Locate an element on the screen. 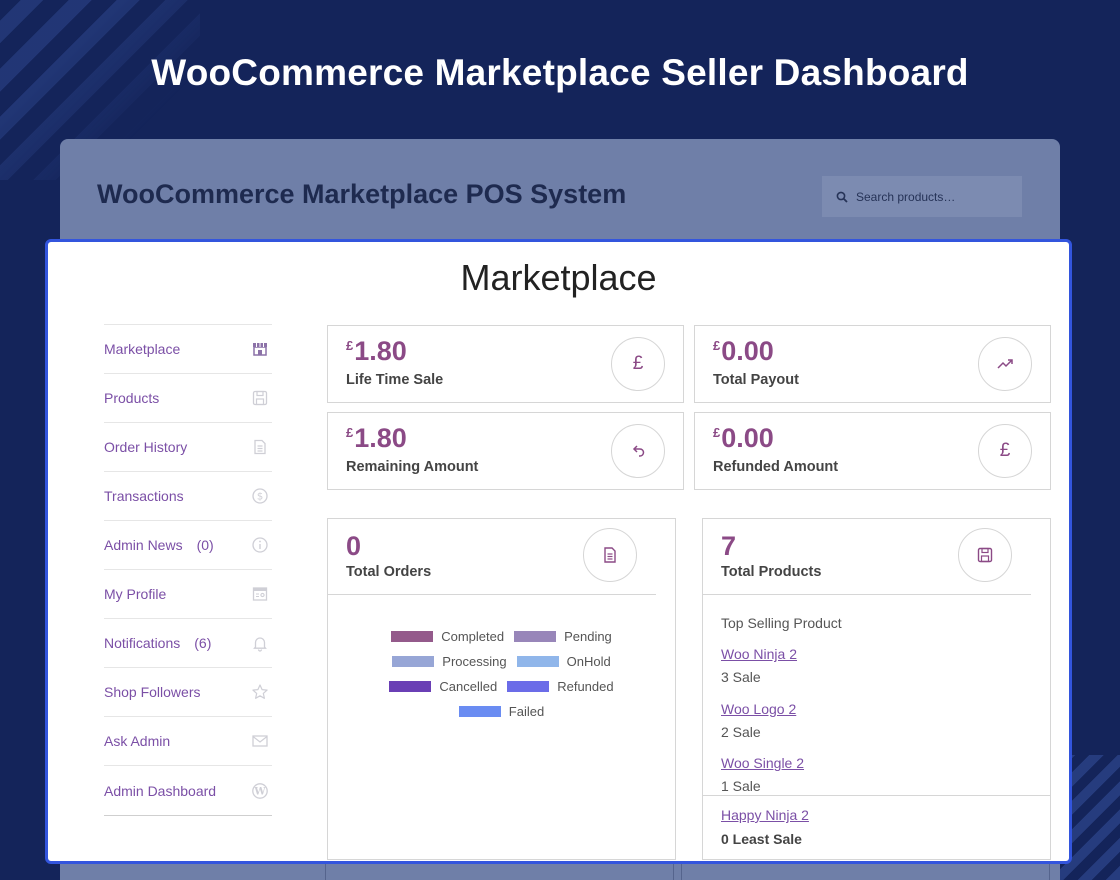 The image size is (1120, 880). product-link: Woo Ninja 2 is located at coordinates (759, 654).